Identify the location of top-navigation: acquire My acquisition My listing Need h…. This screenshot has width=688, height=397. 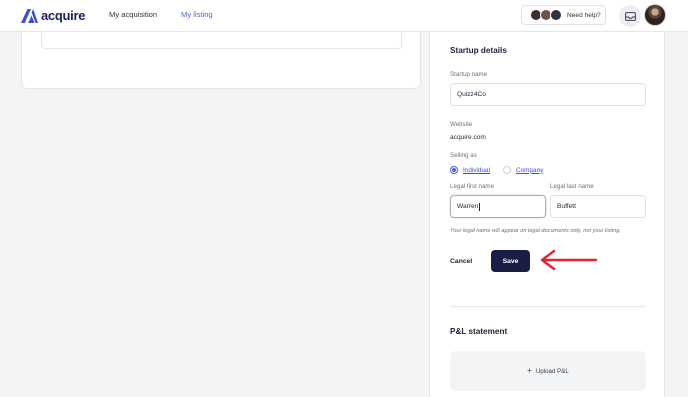
(344, 16).